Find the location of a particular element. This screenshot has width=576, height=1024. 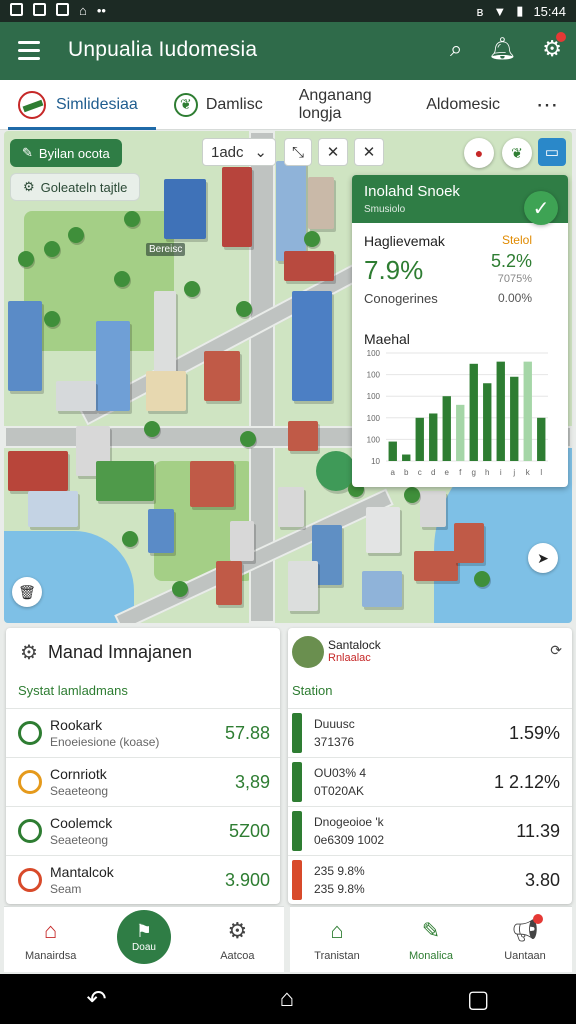

secondary-value: 0.00% is located at coordinates (514, 298).